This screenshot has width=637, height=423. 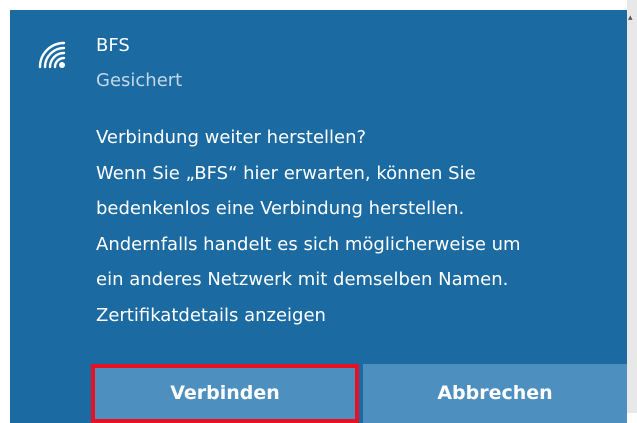 I want to click on message-line: bedenkenlos eine Verbindung herstellen., so click(x=280, y=208).